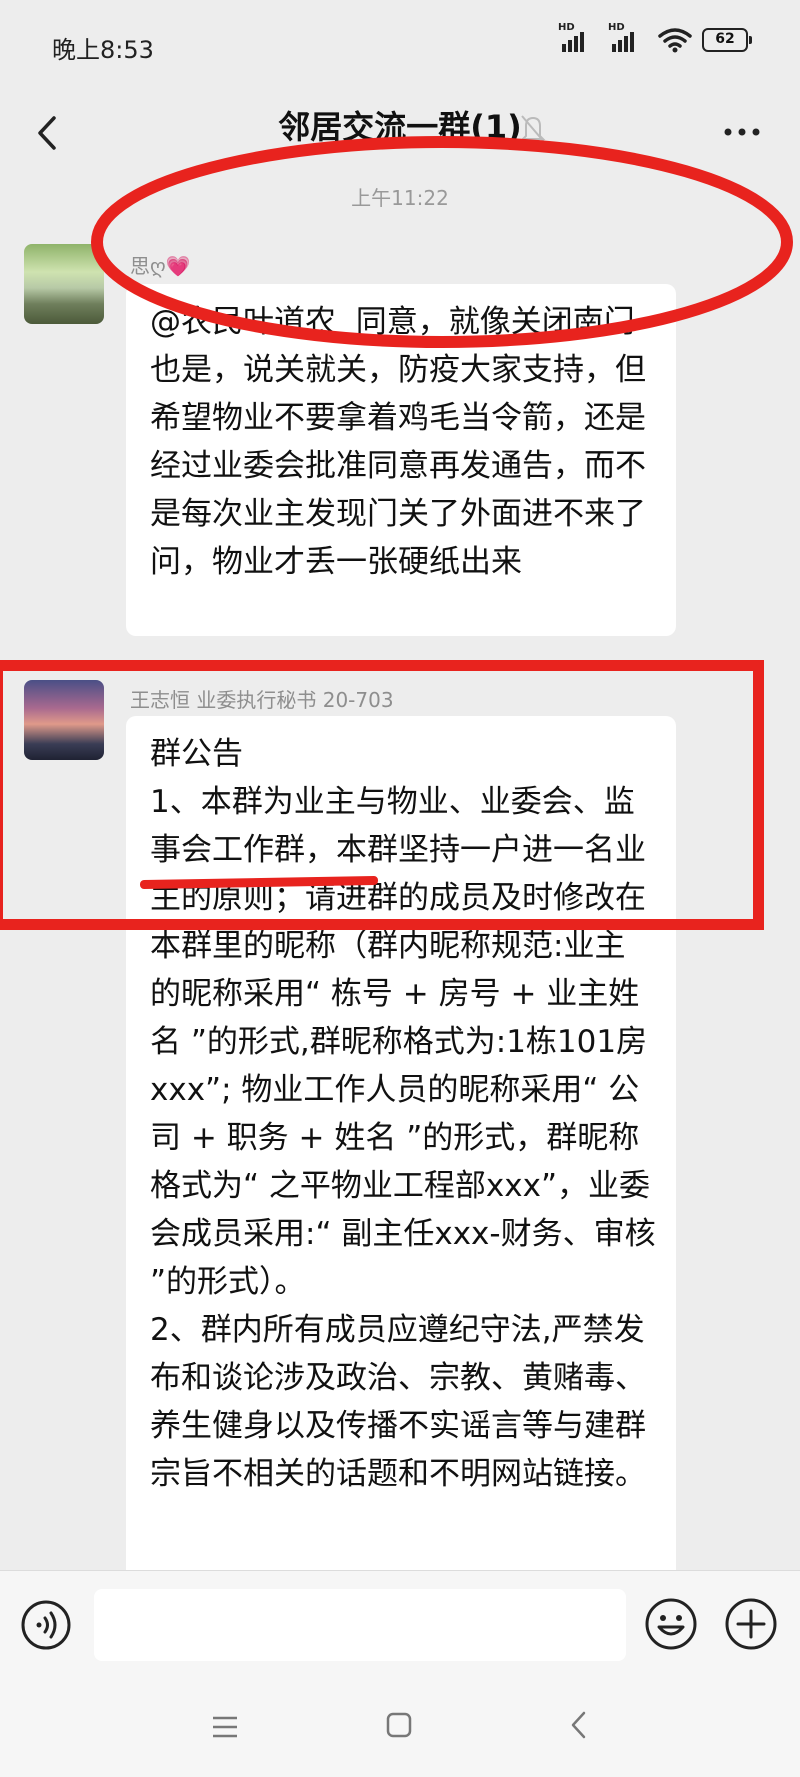 The image size is (800, 1777). What do you see at coordinates (655, 38) in the screenshot?
I see `status-icons: HD HD 62` at bounding box center [655, 38].